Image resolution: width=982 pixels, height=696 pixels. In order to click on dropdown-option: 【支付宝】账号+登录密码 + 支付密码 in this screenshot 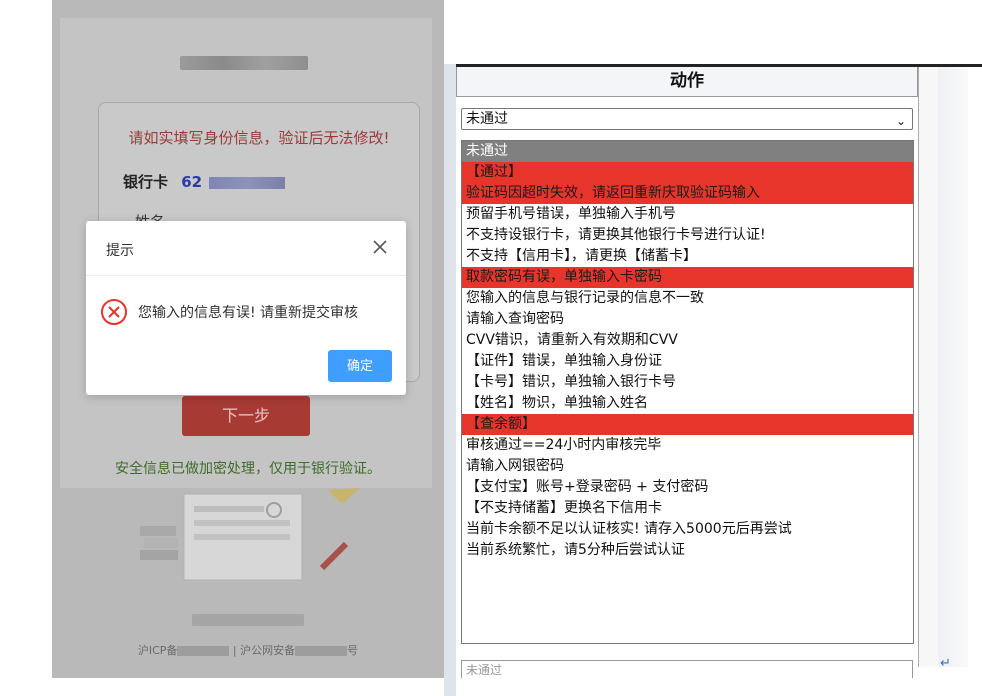, I will do `click(687, 487)`.